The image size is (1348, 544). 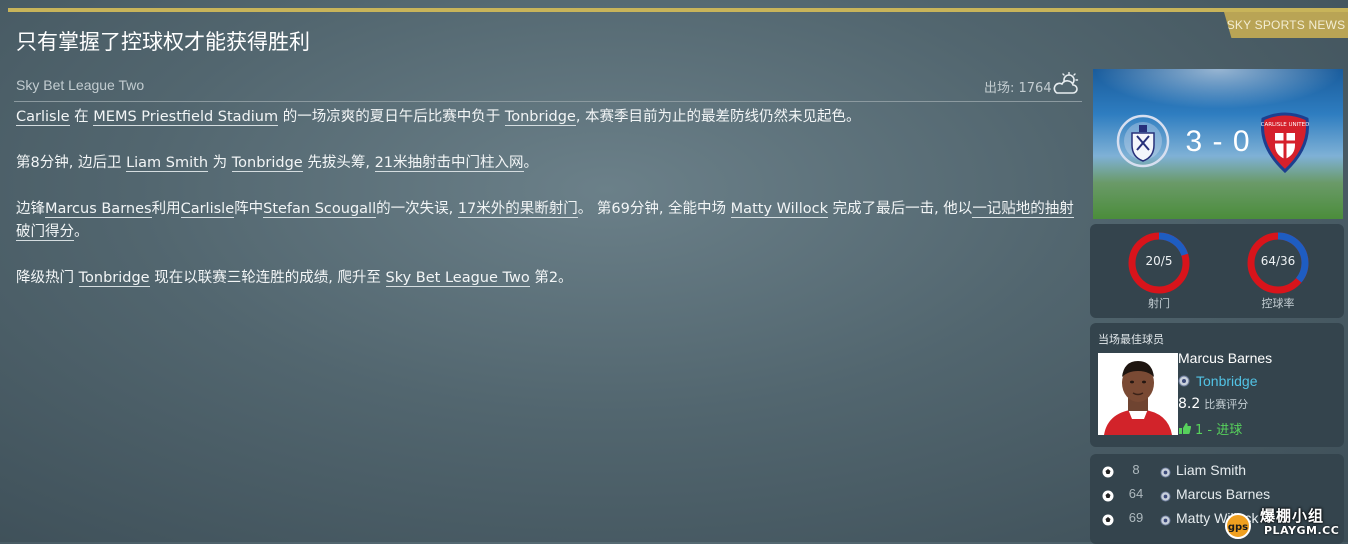 What do you see at coordinates (1278, 261) in the screenshot?
I see `possession-value: 64/36` at bounding box center [1278, 261].